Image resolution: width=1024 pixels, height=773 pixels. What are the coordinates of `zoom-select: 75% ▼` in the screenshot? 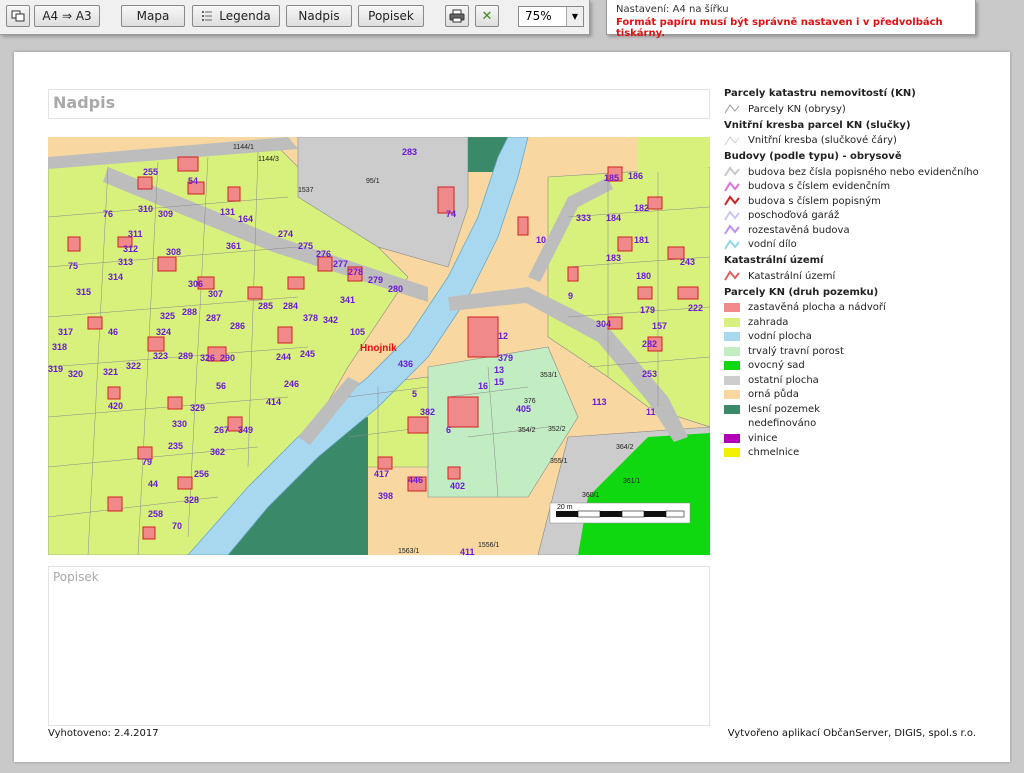 It's located at (551, 16).